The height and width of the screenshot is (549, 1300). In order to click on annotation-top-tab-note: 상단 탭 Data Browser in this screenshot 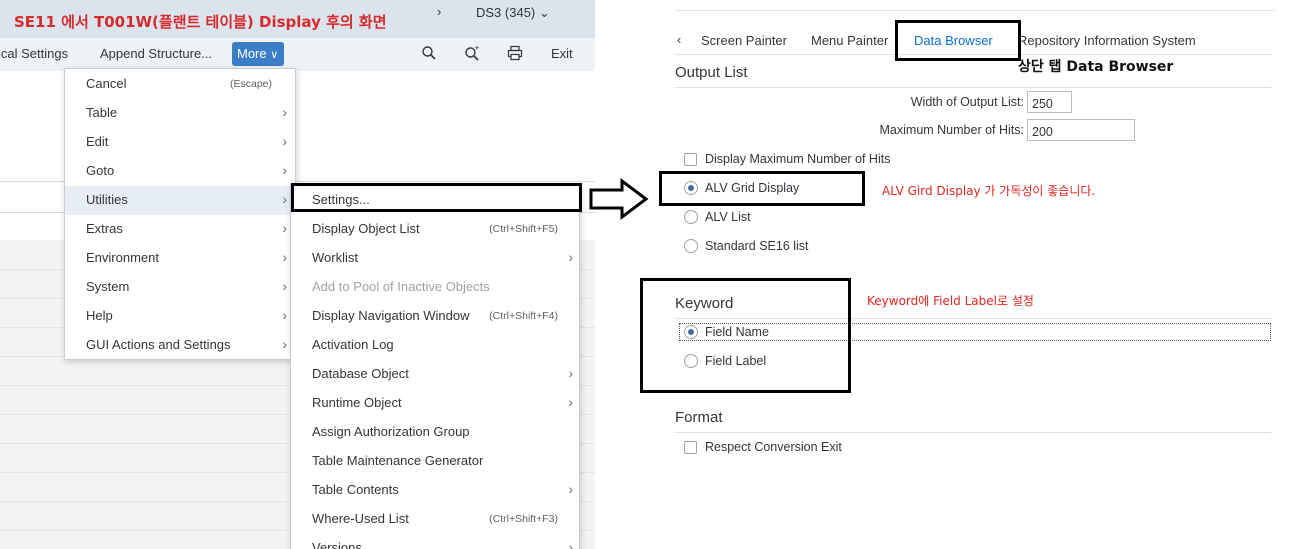, I will do `click(1096, 67)`.